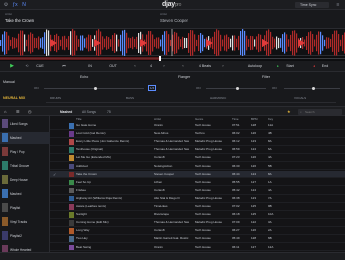 The height and width of the screenshot is (260, 345). I want to click on sync-icon: ⟲, so click(27, 66).